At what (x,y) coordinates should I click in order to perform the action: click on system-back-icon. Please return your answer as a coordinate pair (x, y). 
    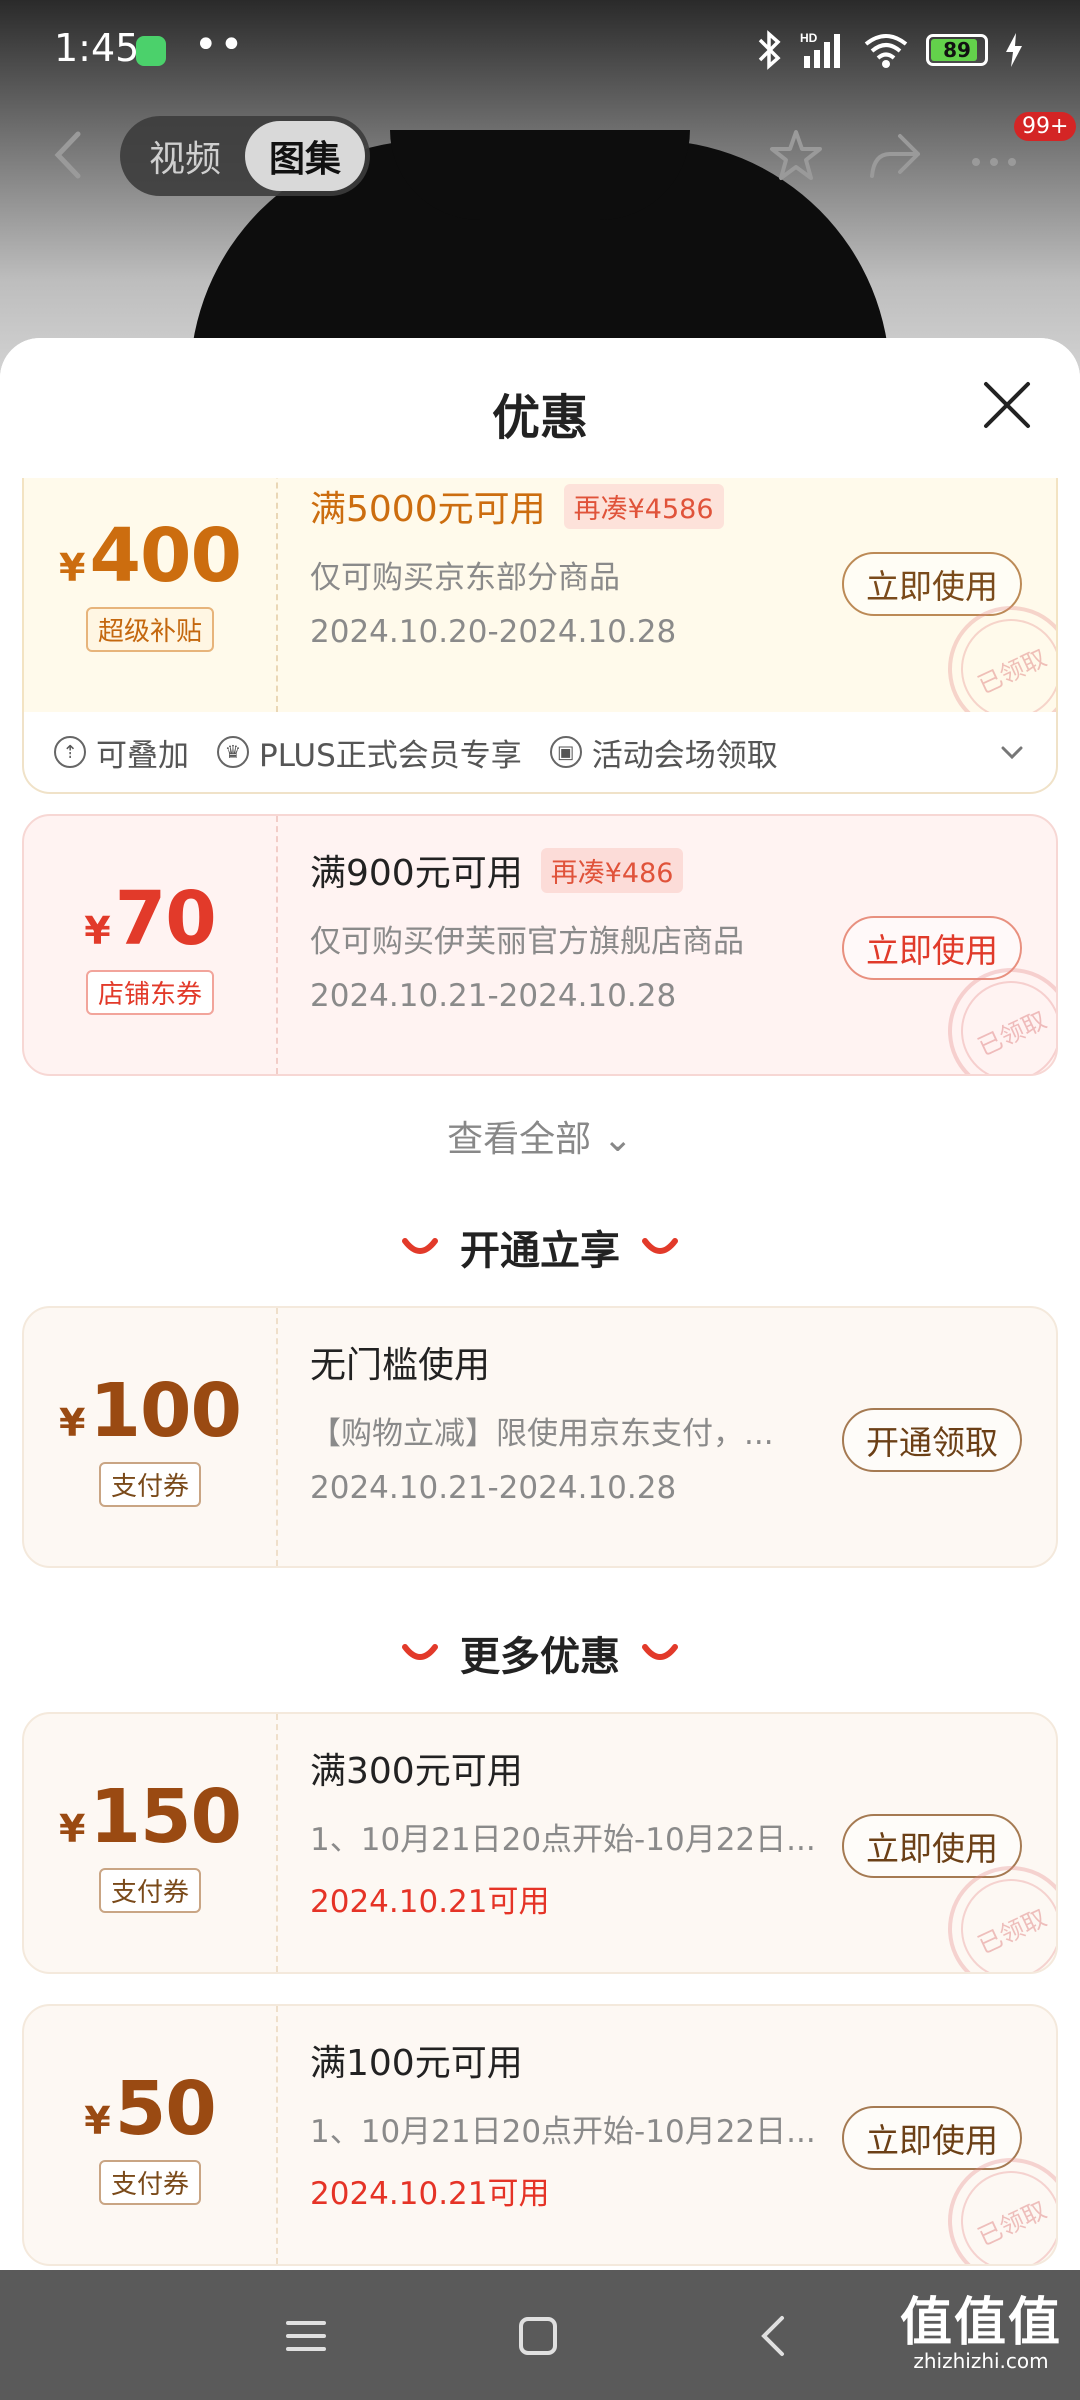
    Looking at the image, I should click on (774, 2336).